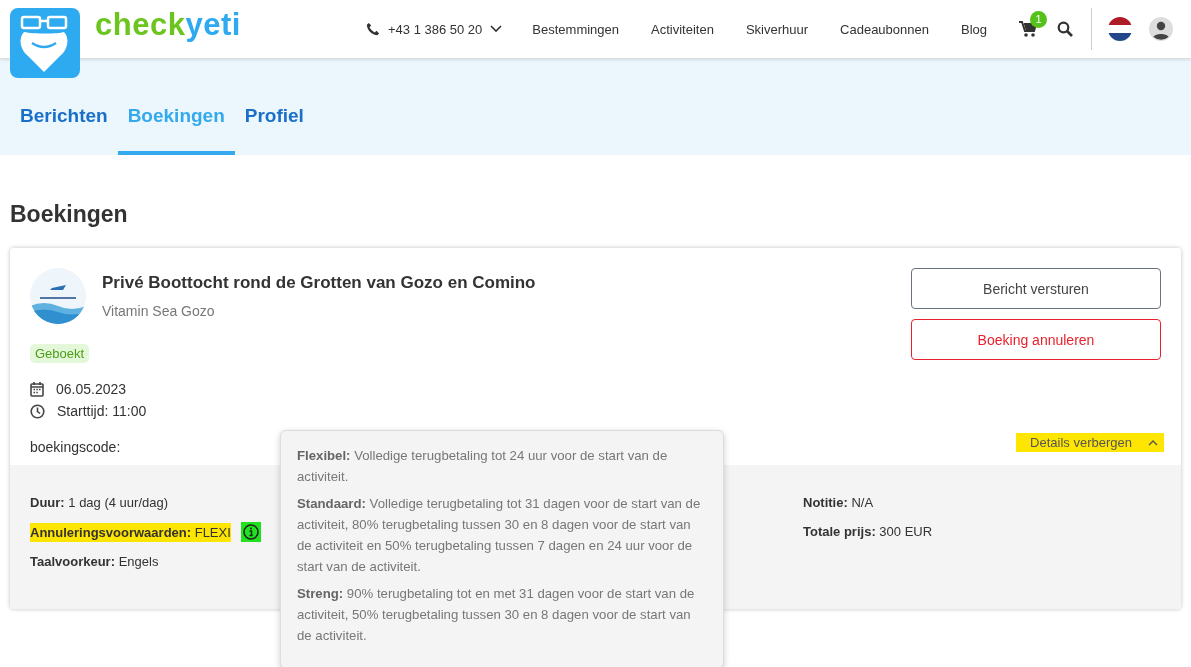 The image size is (1191, 667). What do you see at coordinates (37, 389) in the screenshot?
I see `calendar-icon` at bounding box center [37, 389].